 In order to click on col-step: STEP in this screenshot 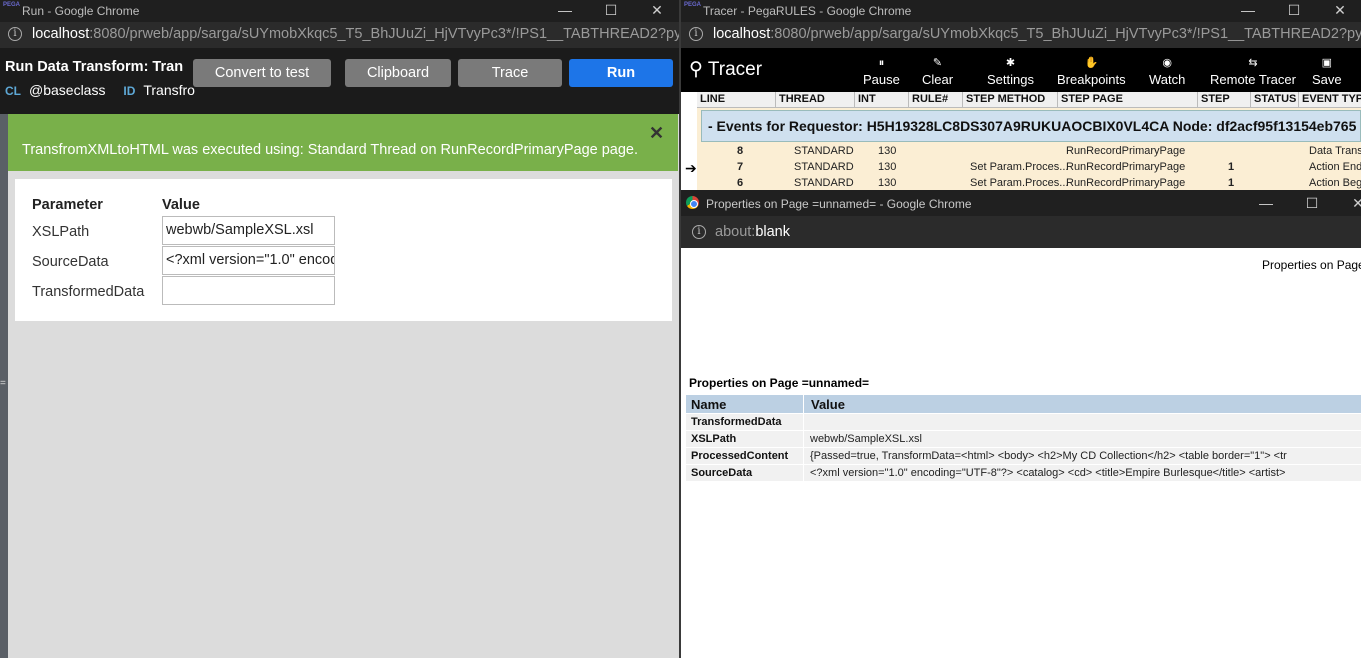, I will do `click(1215, 99)`.